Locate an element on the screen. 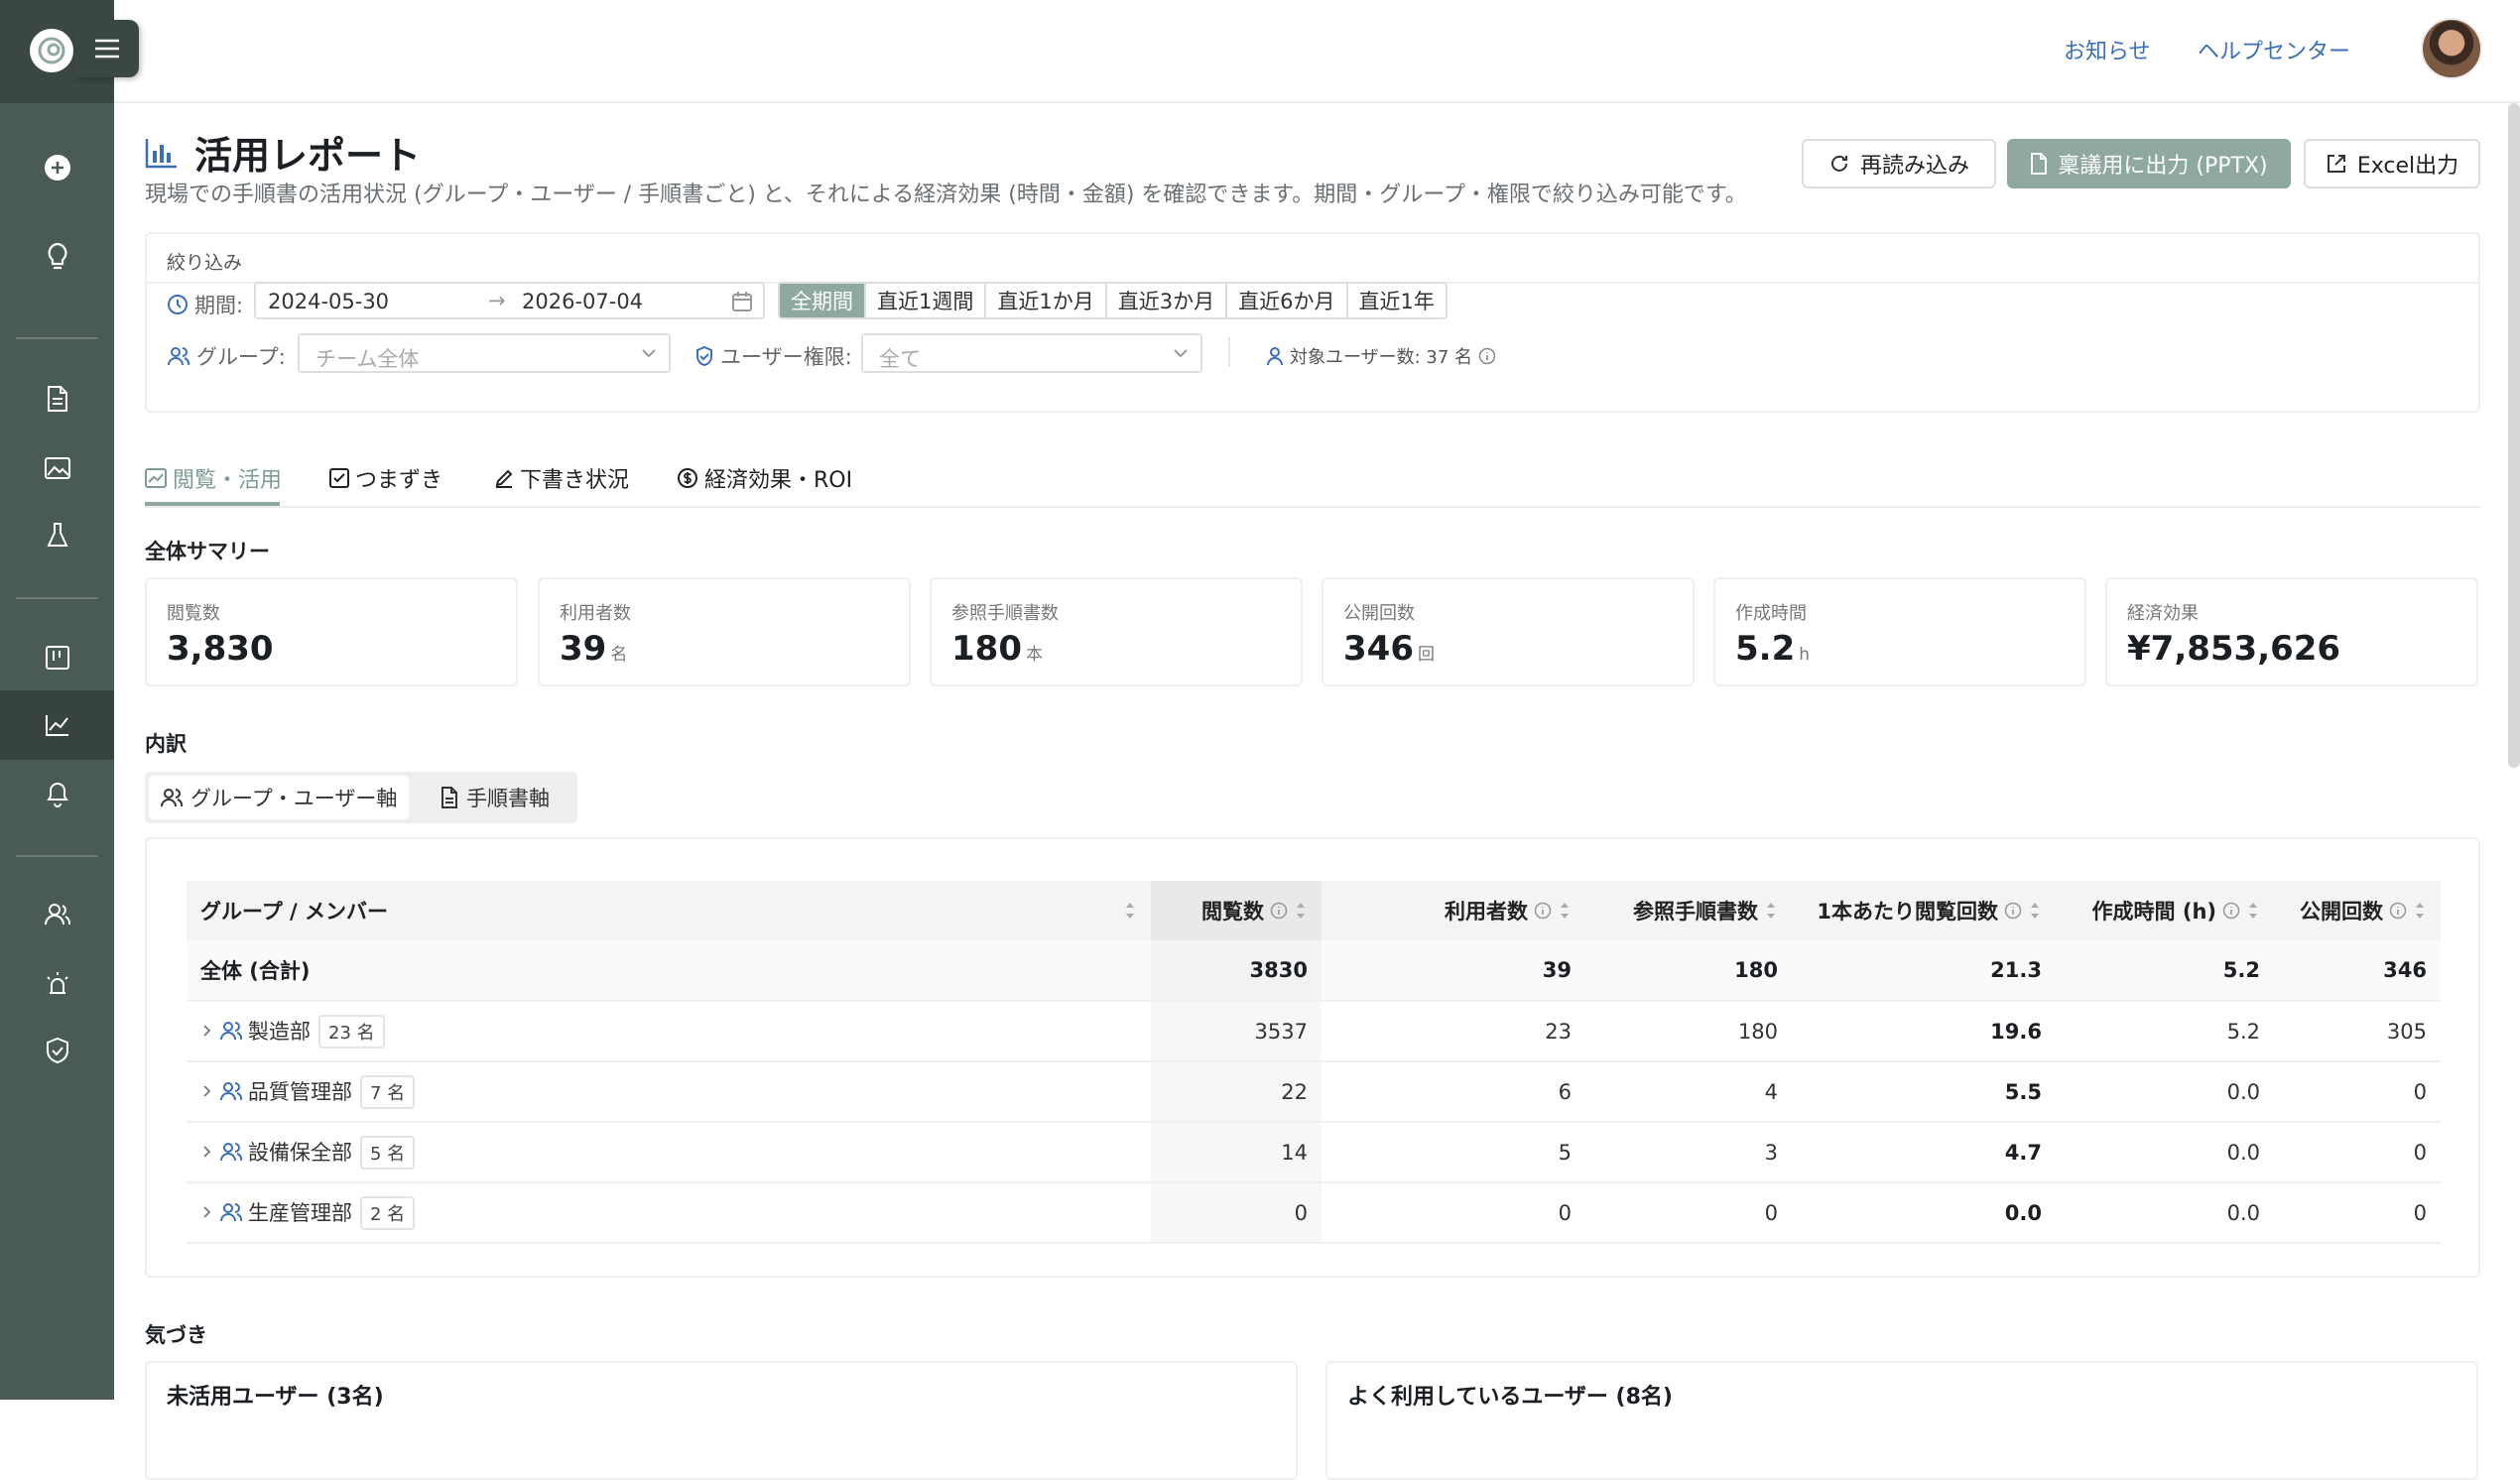  help-center-link: ヘルプセンター is located at coordinates (2274, 49).